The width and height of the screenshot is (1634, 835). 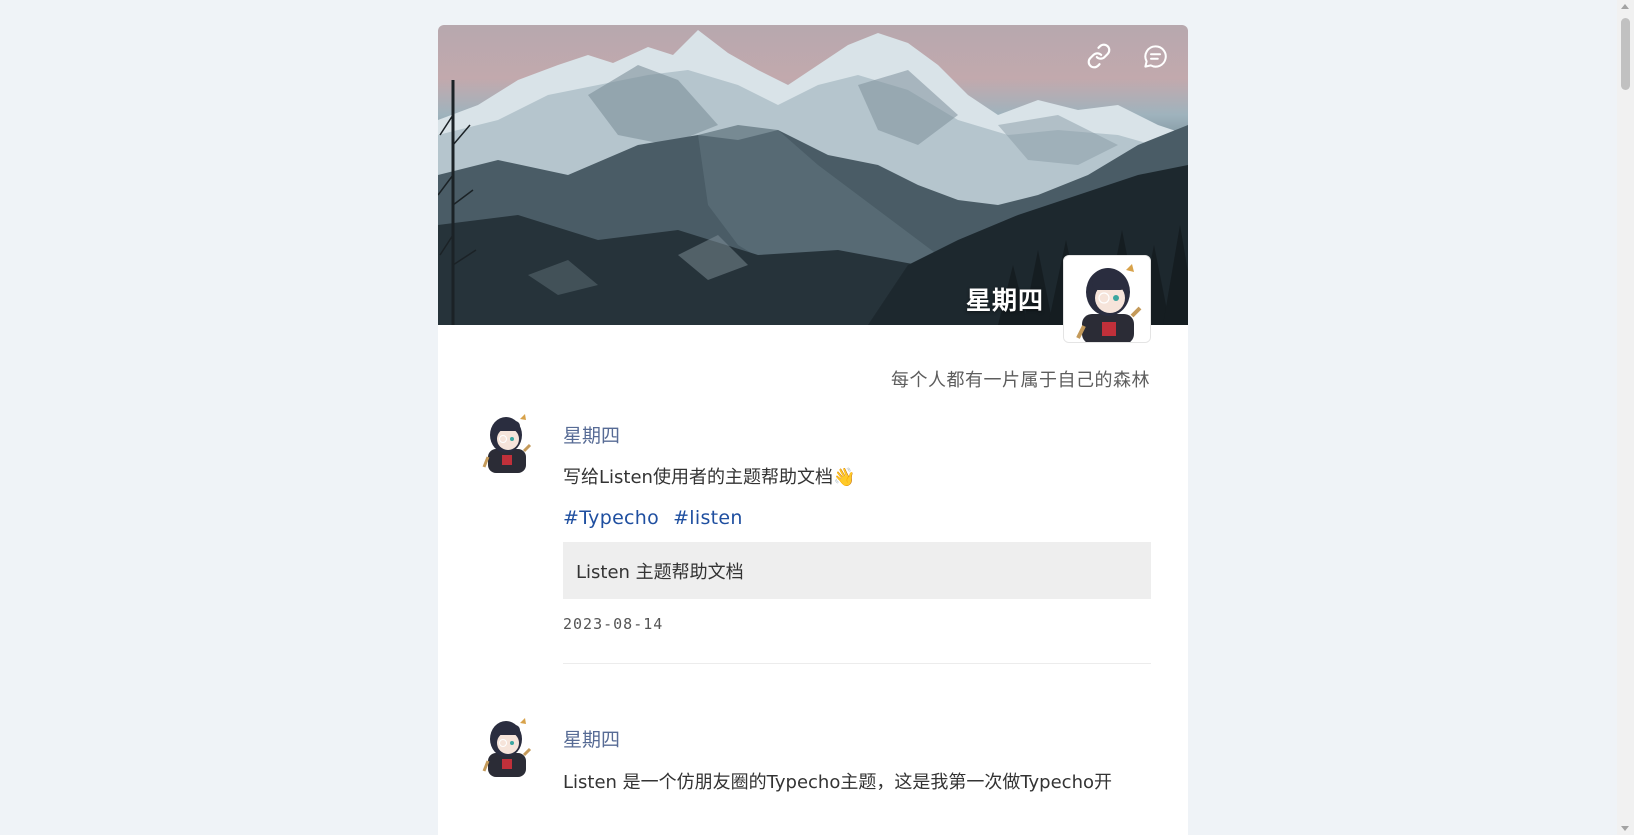 I want to click on owner-avatar, so click(x=1107, y=299).